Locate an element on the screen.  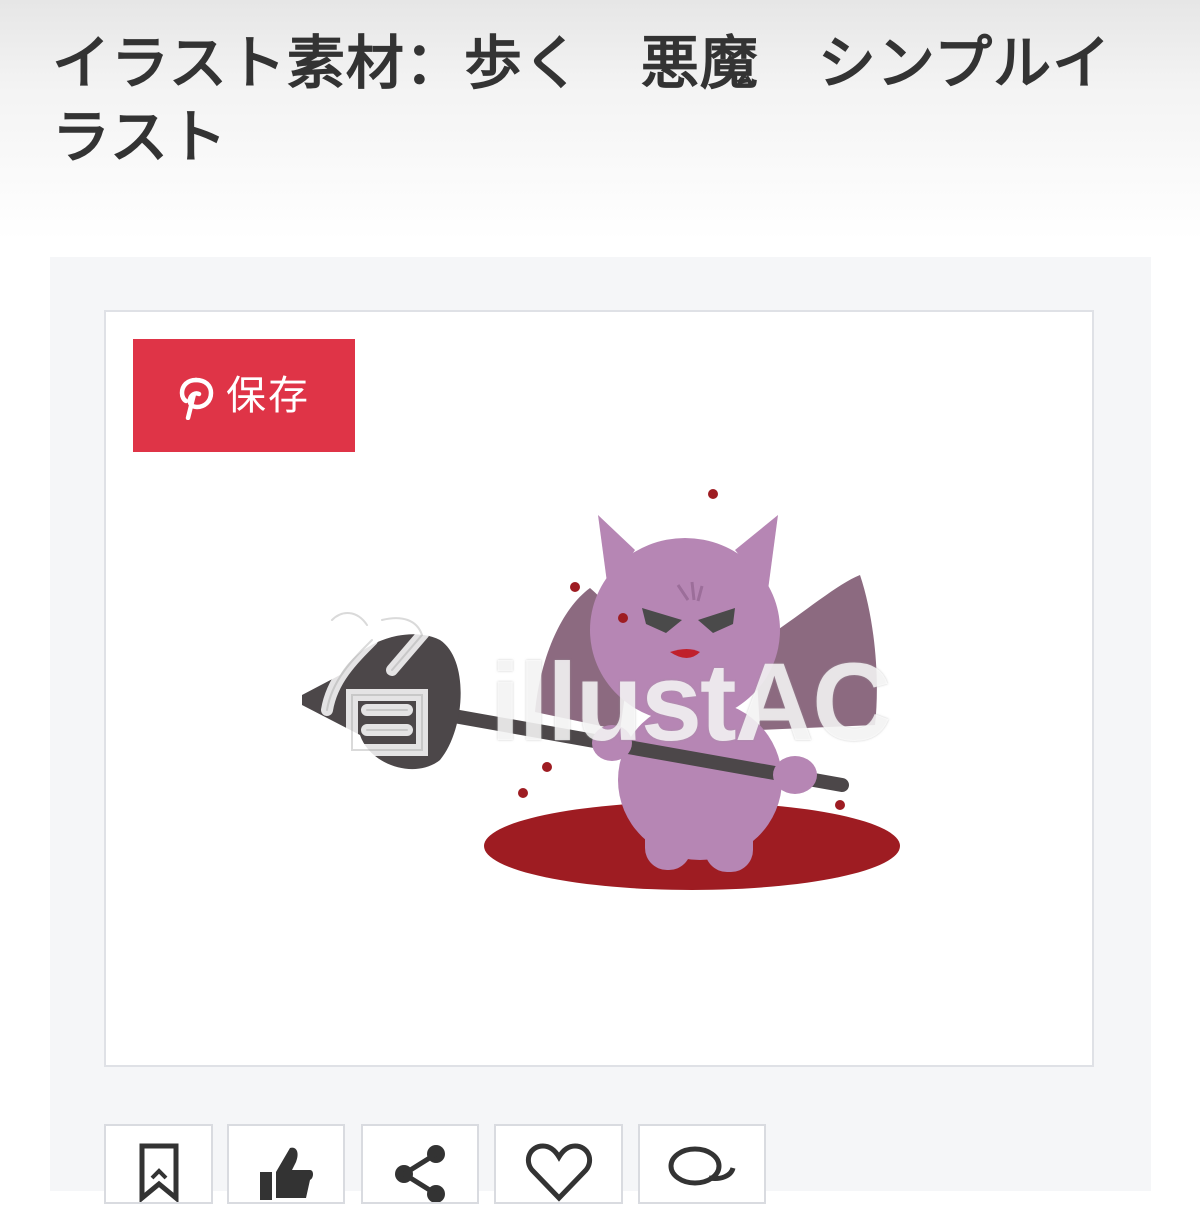
pinterest-icon is located at coordinates (196, 396).